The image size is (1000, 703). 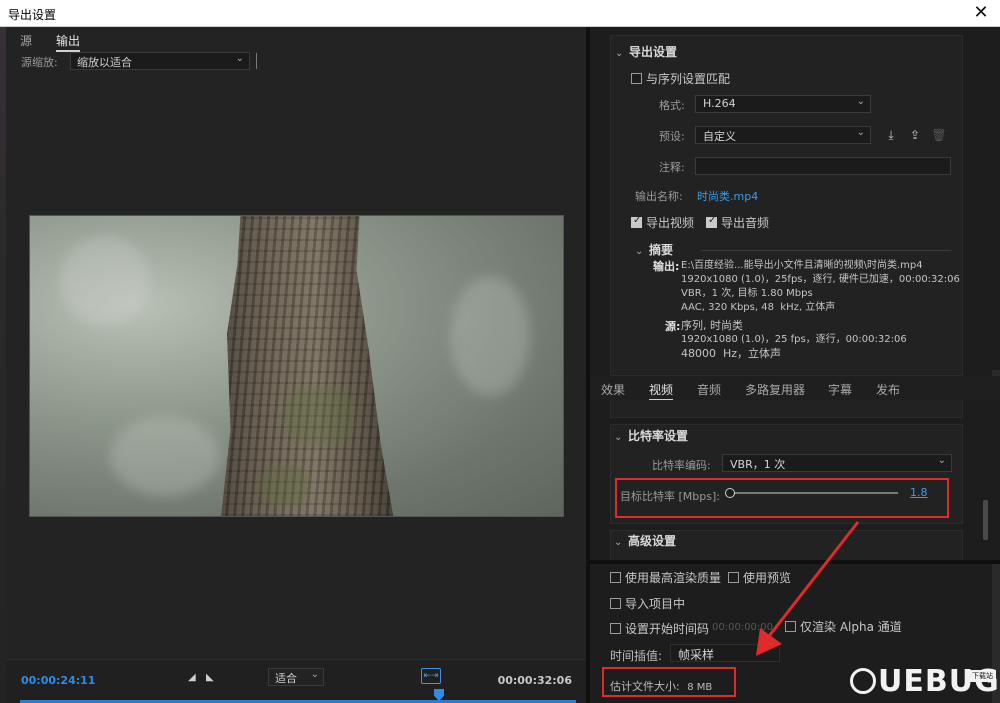 What do you see at coordinates (431, 676) in the screenshot?
I see `fit-range-icon: ⇤⇥` at bounding box center [431, 676].